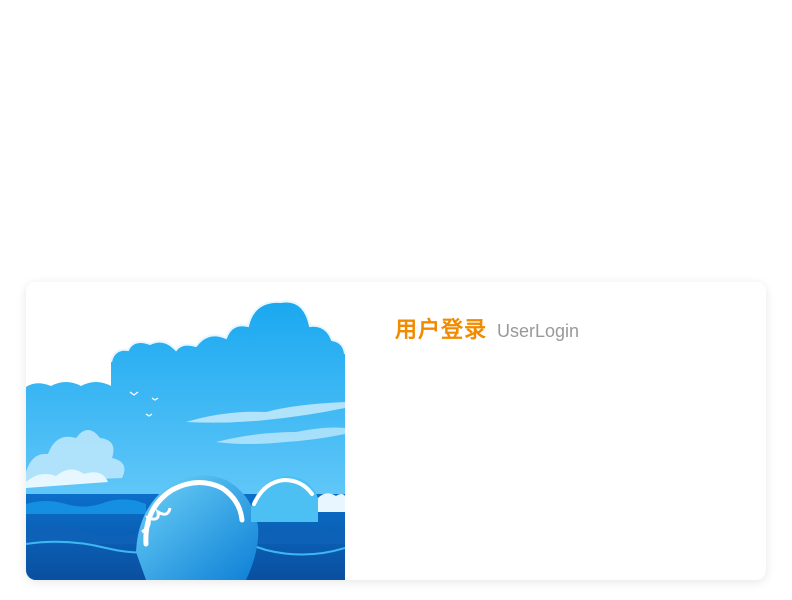 Image resolution: width=792 pixels, height=600 pixels. Describe the element at coordinates (441, 330) in the screenshot. I see `login-title-cn: 用户登录` at that location.